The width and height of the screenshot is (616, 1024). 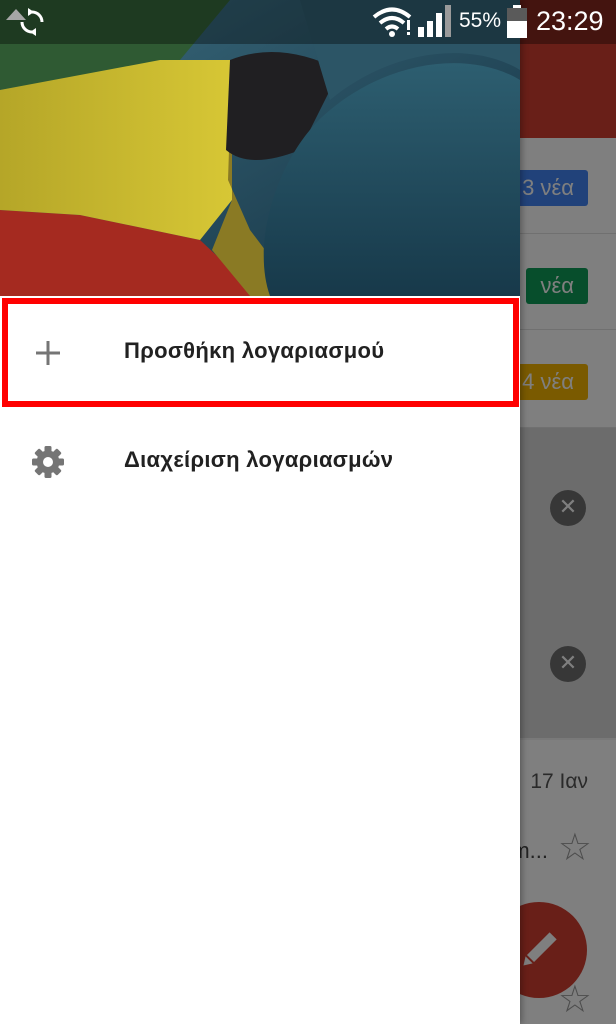 What do you see at coordinates (308, 22) in the screenshot?
I see `status-bar: 55% 23:29` at bounding box center [308, 22].